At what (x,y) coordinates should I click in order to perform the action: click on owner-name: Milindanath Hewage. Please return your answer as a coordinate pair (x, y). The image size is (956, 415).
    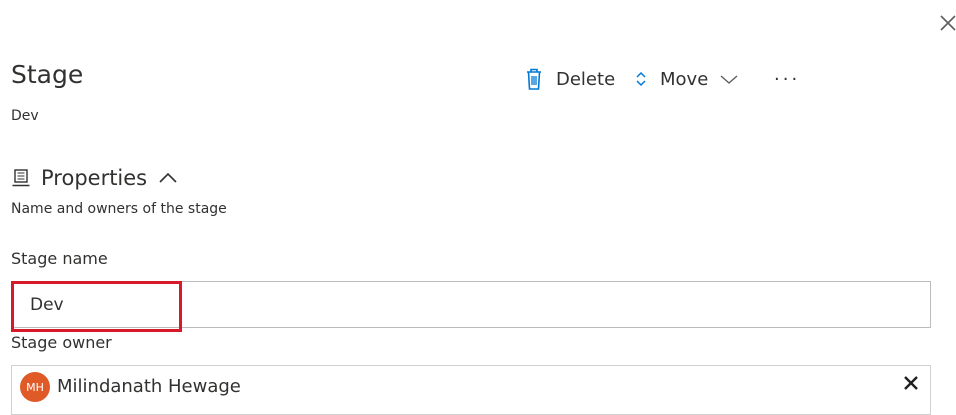
    Looking at the image, I should click on (149, 386).